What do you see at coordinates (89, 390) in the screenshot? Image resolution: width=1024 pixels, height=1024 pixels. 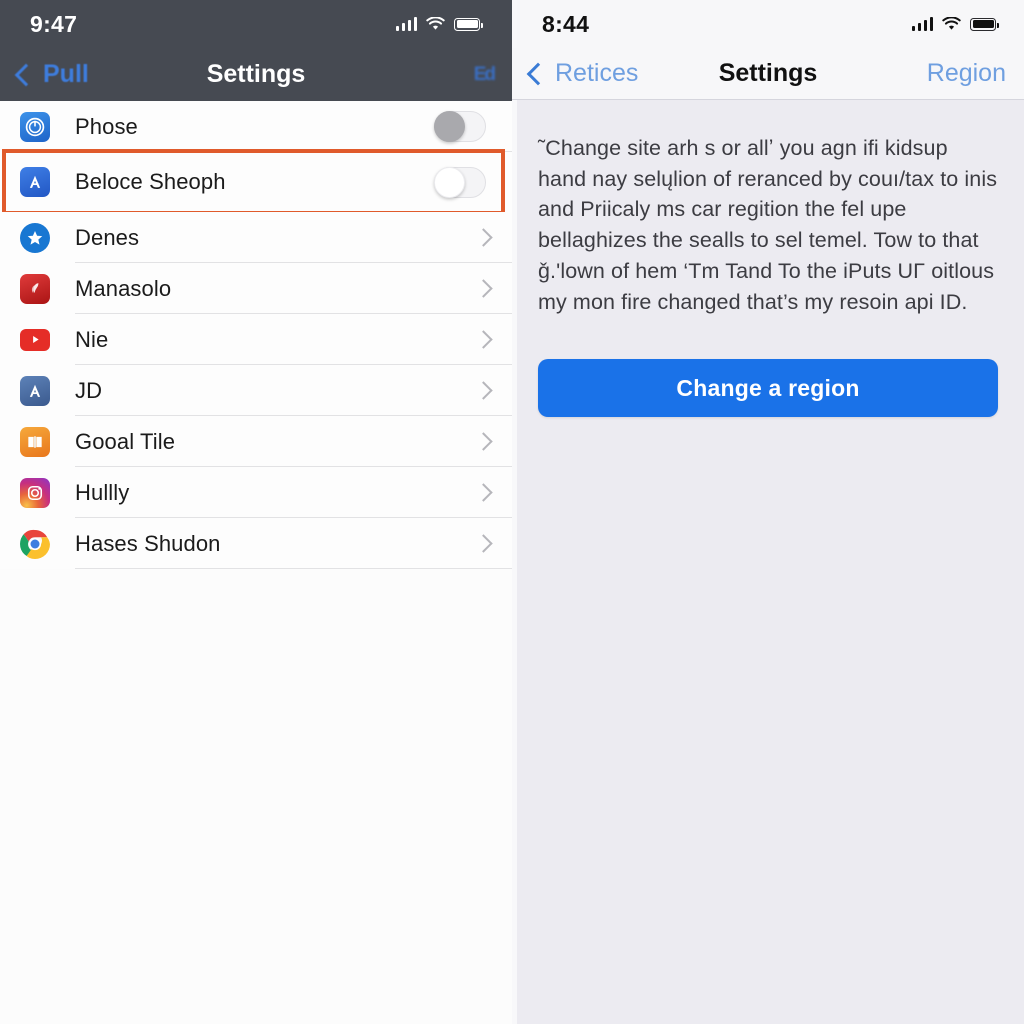 I see `settings-row-label: JD` at bounding box center [89, 390].